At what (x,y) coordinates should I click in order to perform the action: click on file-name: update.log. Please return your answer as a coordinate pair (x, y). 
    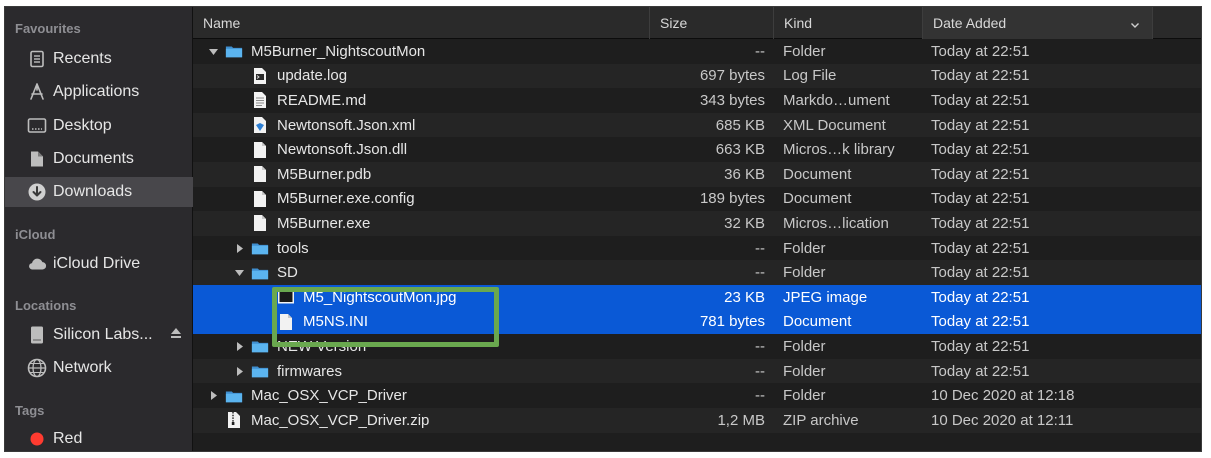
    Looking at the image, I should click on (312, 76).